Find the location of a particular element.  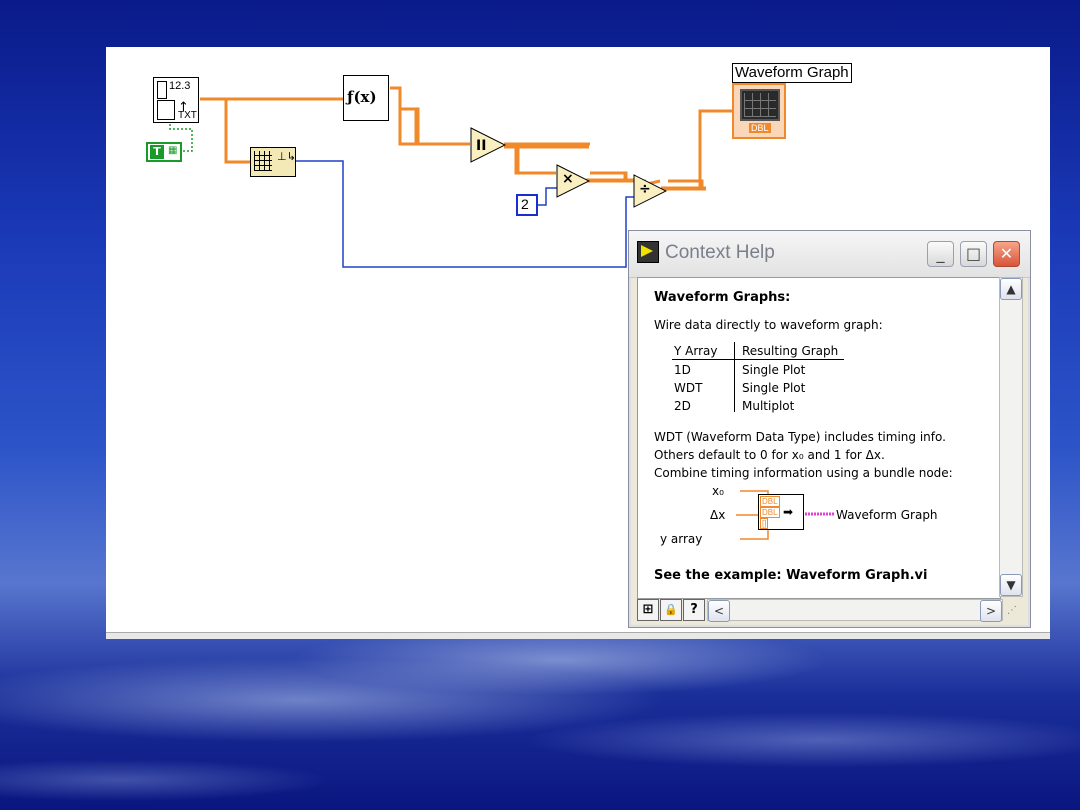

detailed-help-button: ? is located at coordinates (694, 610).